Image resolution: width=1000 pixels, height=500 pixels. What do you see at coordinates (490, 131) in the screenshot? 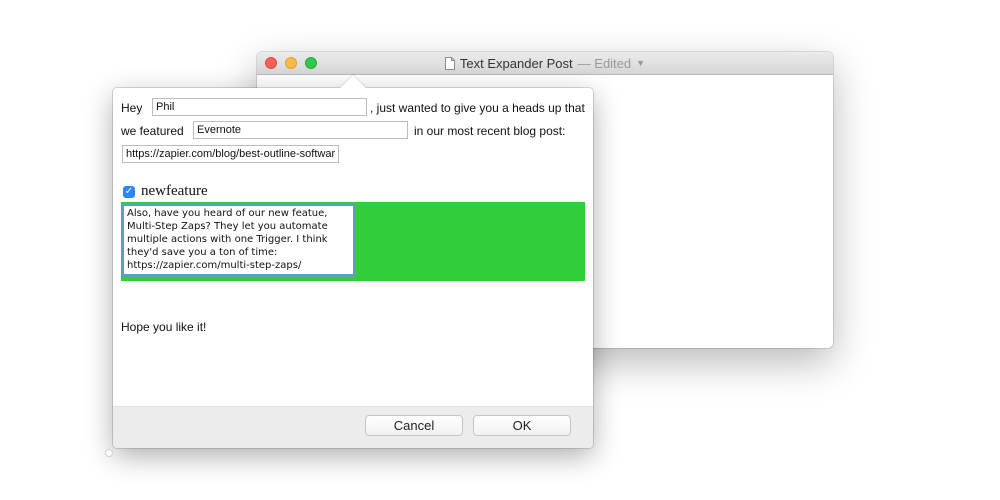
I see `line2-suffix-label: in our most recent blog post:` at bounding box center [490, 131].